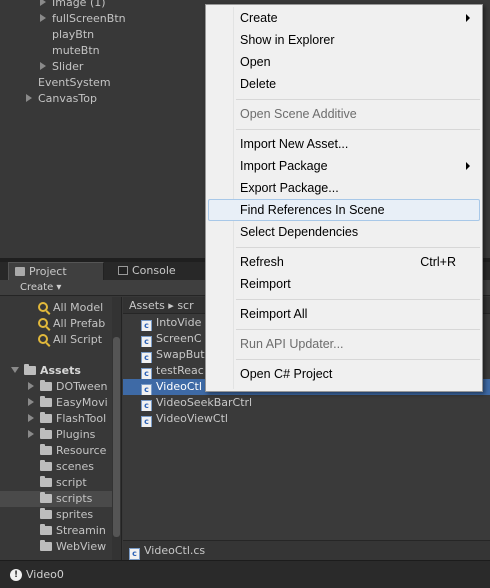 This screenshot has width=490, height=588. What do you see at coordinates (287, 40) in the screenshot?
I see `menu-item-label: Show in Explorer` at bounding box center [287, 40].